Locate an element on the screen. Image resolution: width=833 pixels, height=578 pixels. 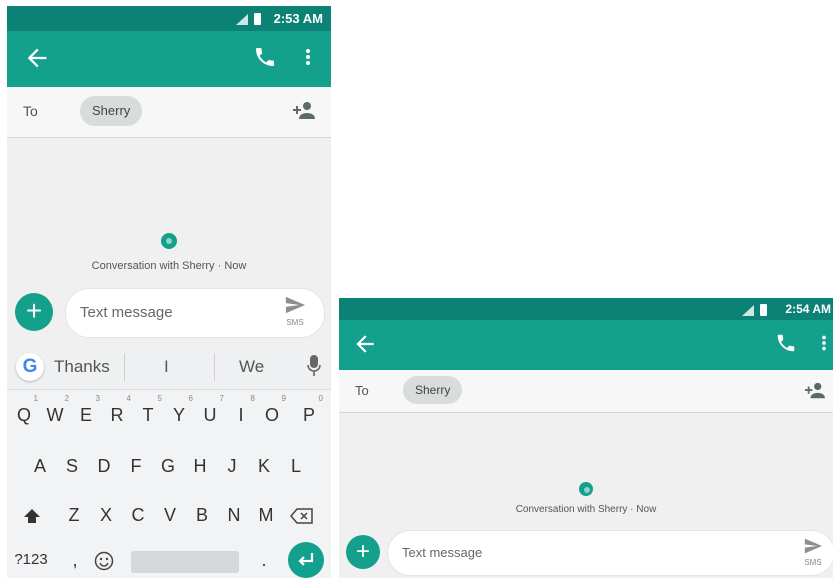
key-r: R4 is located at coordinates (118, 412).